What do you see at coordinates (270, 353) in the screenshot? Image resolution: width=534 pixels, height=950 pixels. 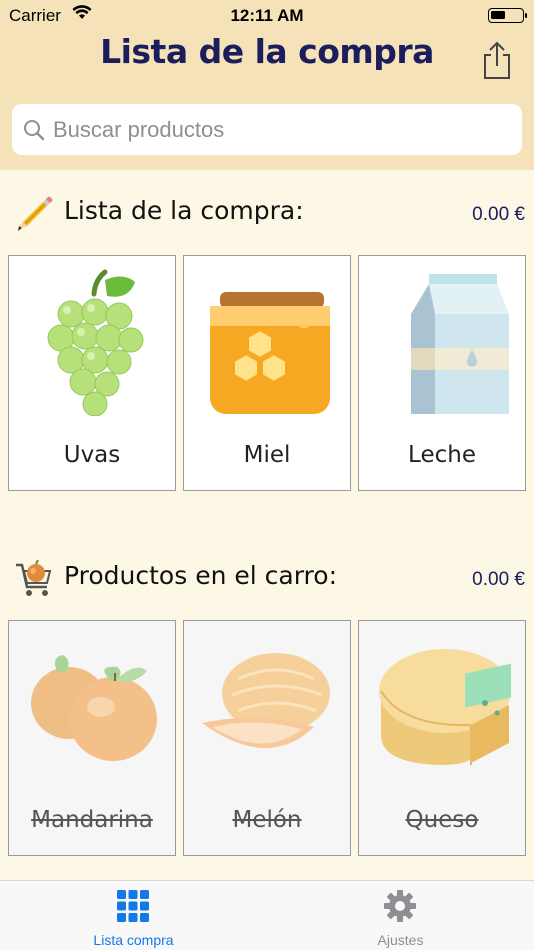 I see `honey-jar-icon` at bounding box center [270, 353].